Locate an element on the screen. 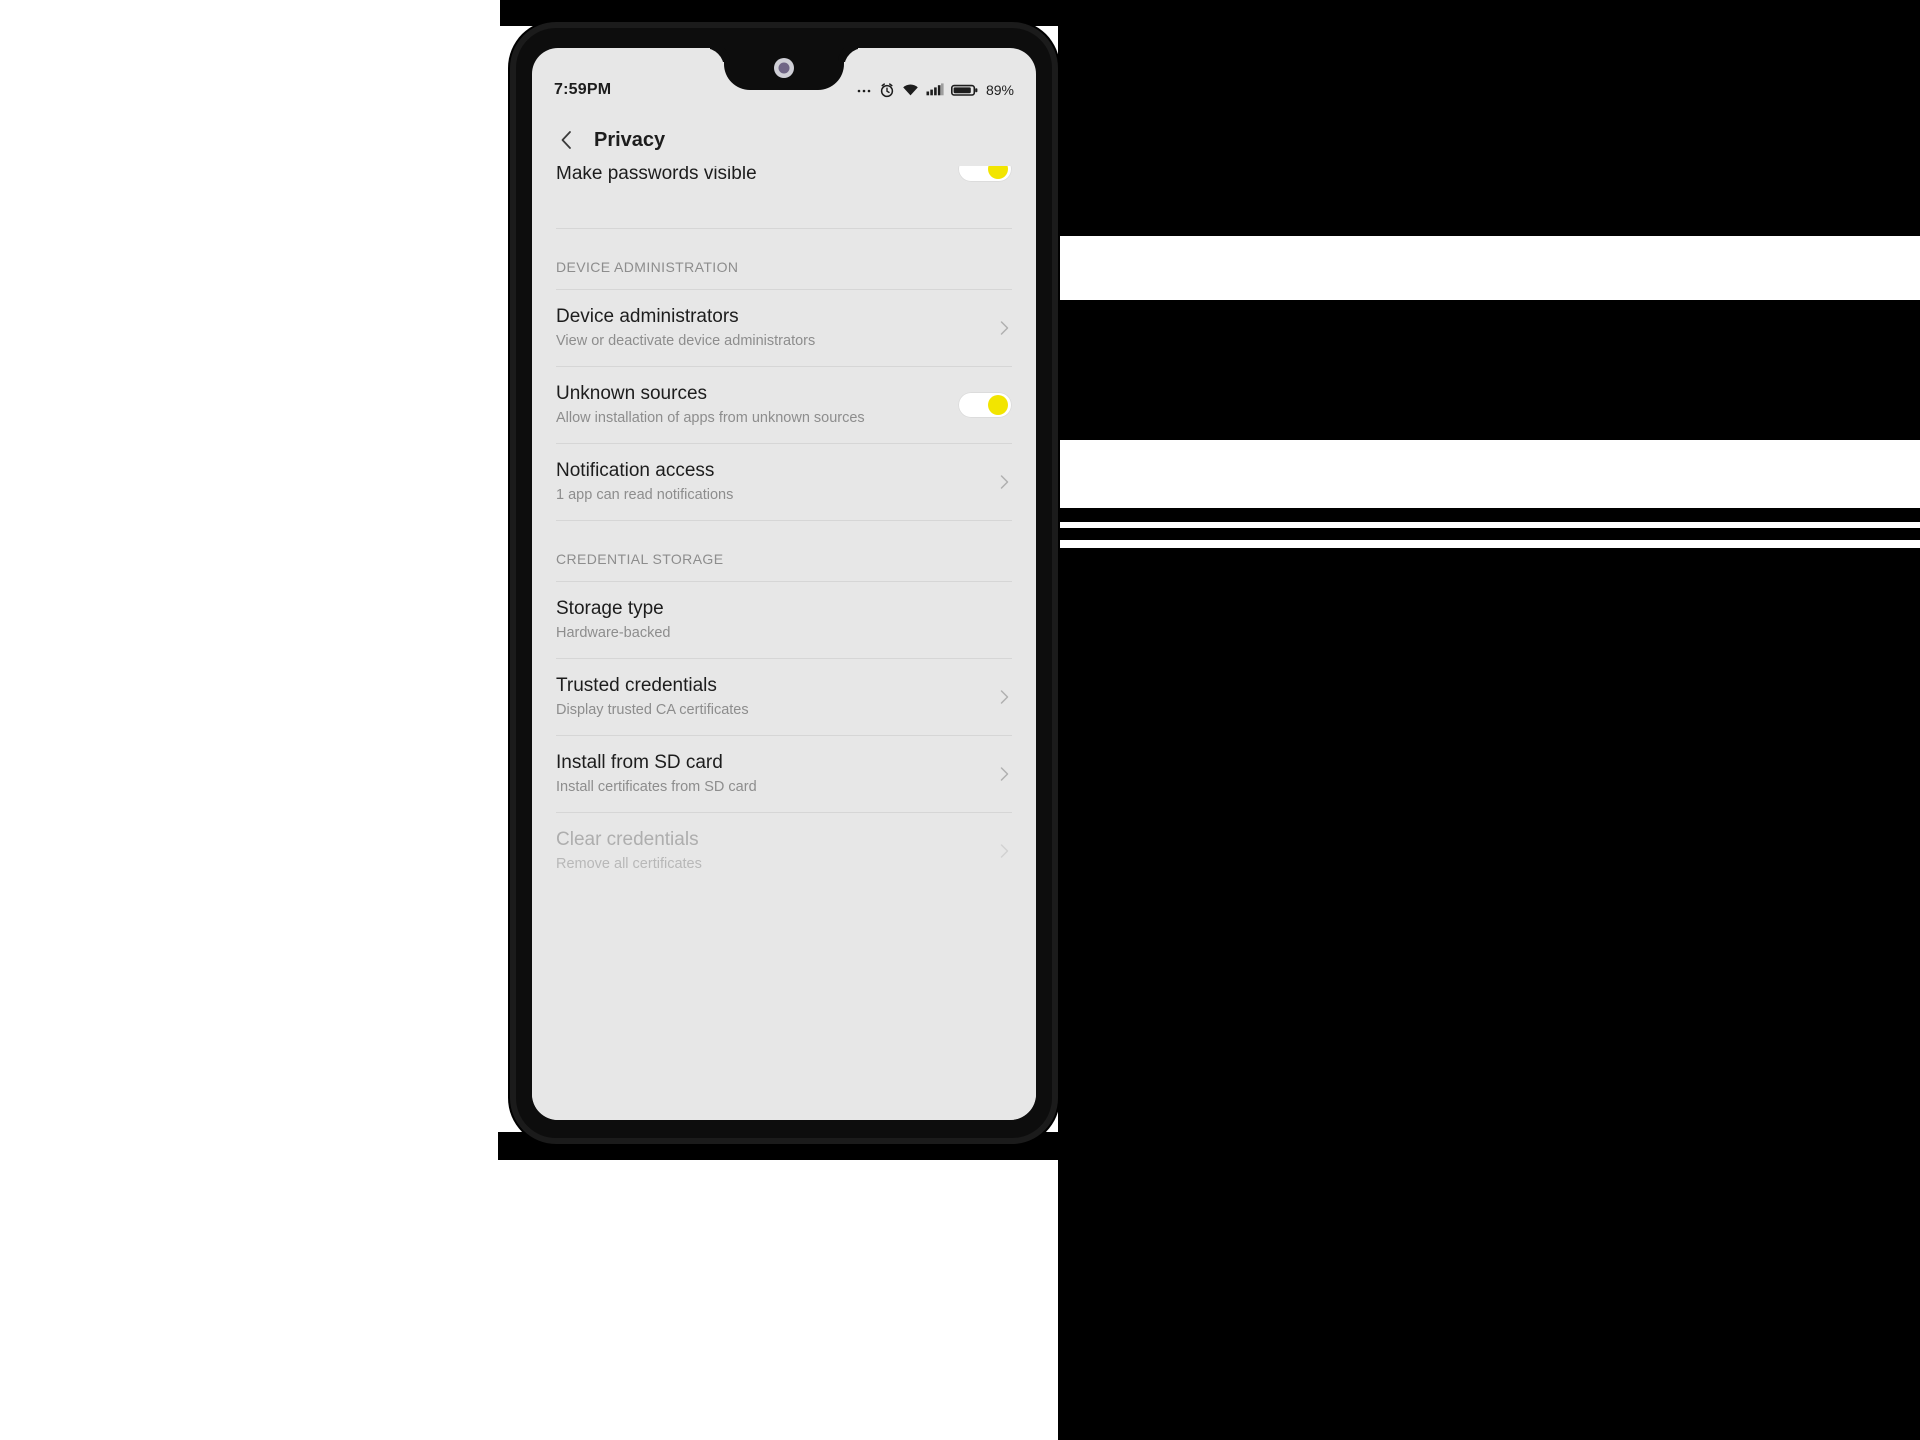 This screenshot has width=1920, height=1440. row-make-passwords-visible: Make passwords visible is located at coordinates (784, 188).